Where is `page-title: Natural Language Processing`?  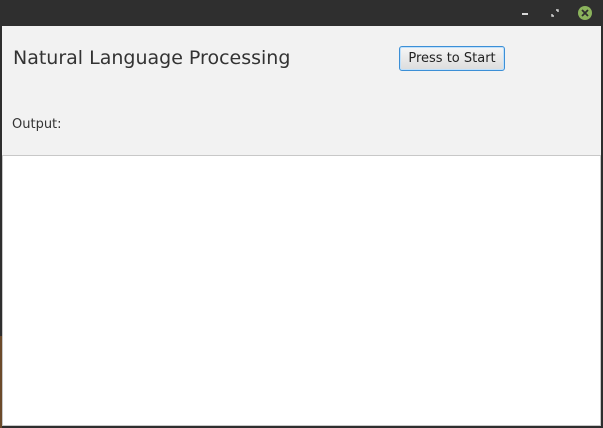 page-title: Natural Language Processing is located at coordinates (152, 58).